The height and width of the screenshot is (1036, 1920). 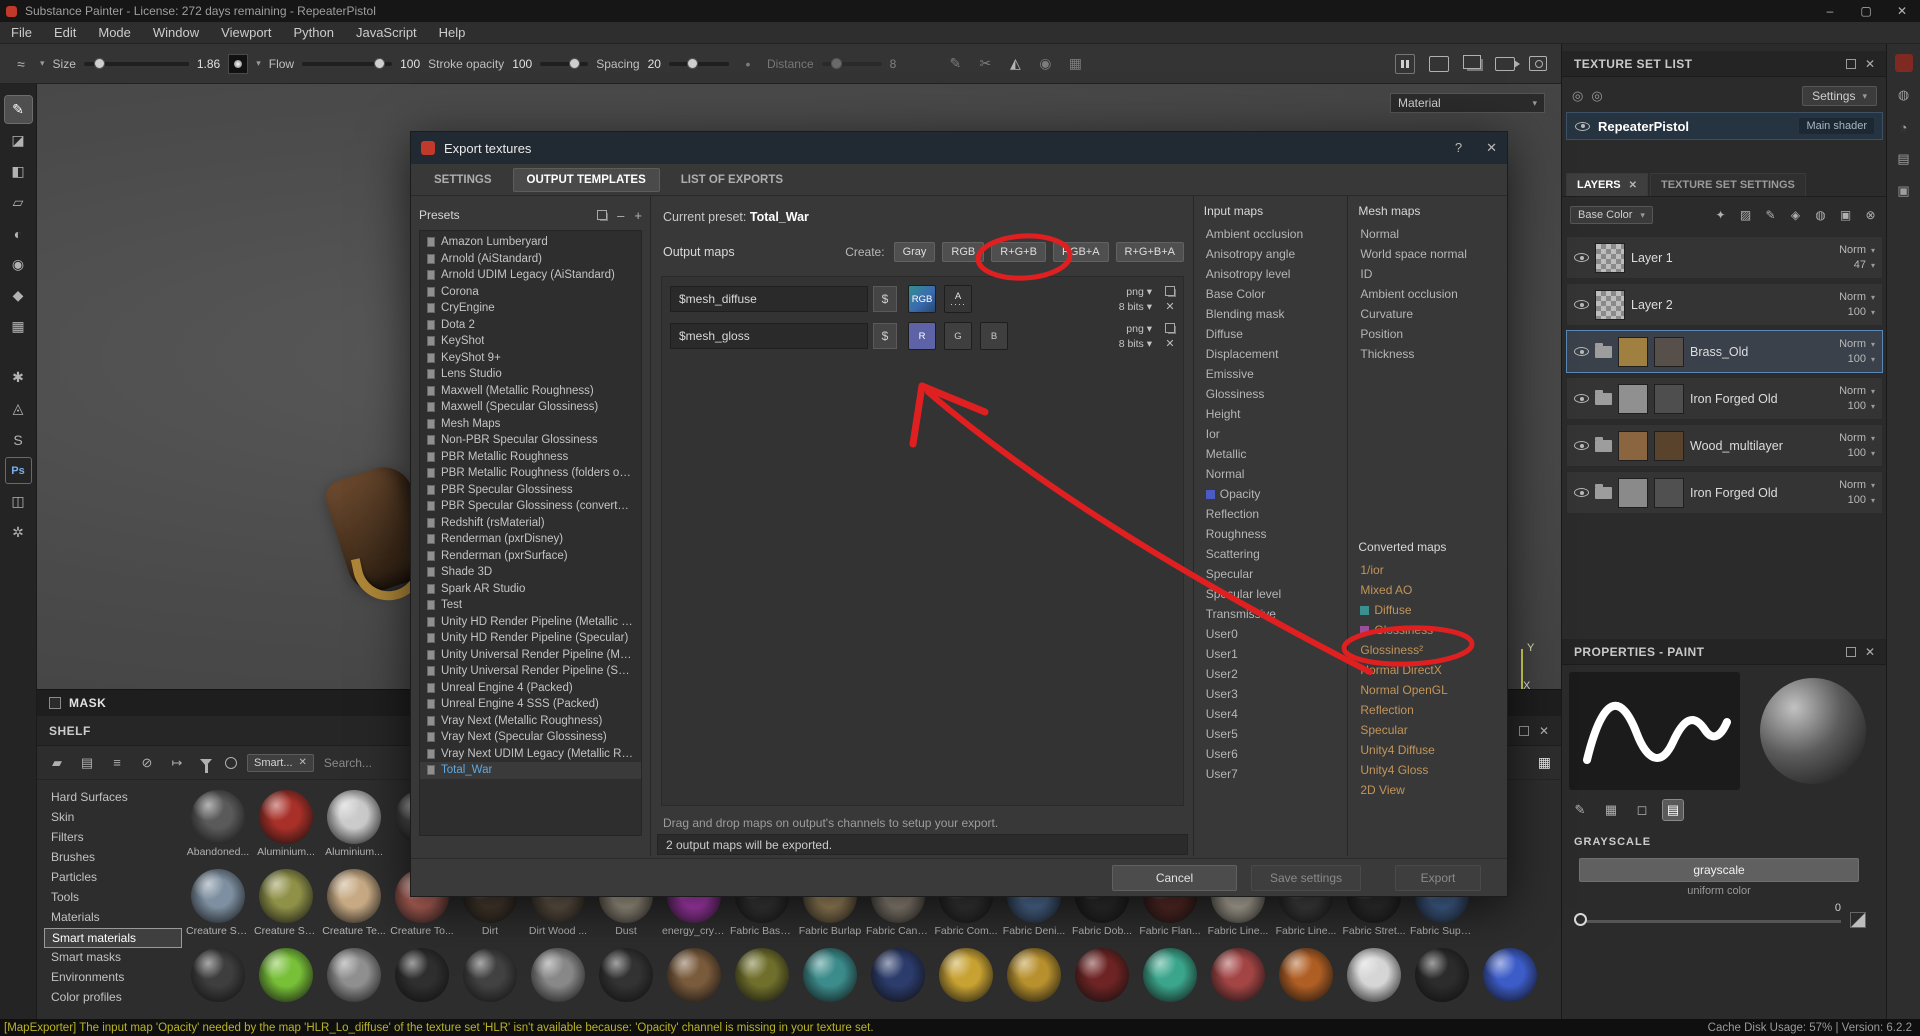 I want to click on input-map-item: Transmissive, so click(x=1271, y=614).